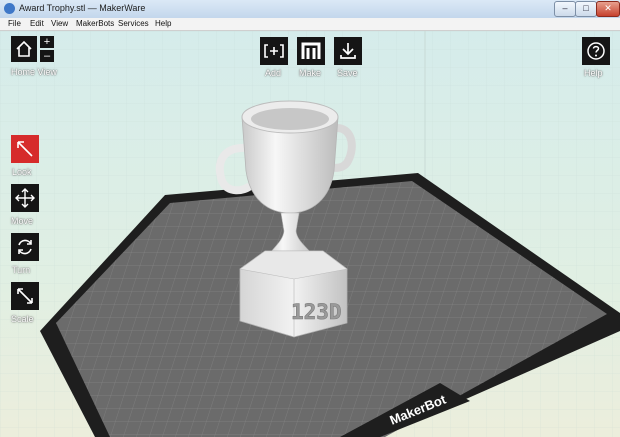 This screenshot has width=620, height=437. Describe the element at coordinates (273, 73) in the screenshot. I see `add-label: Add` at that location.